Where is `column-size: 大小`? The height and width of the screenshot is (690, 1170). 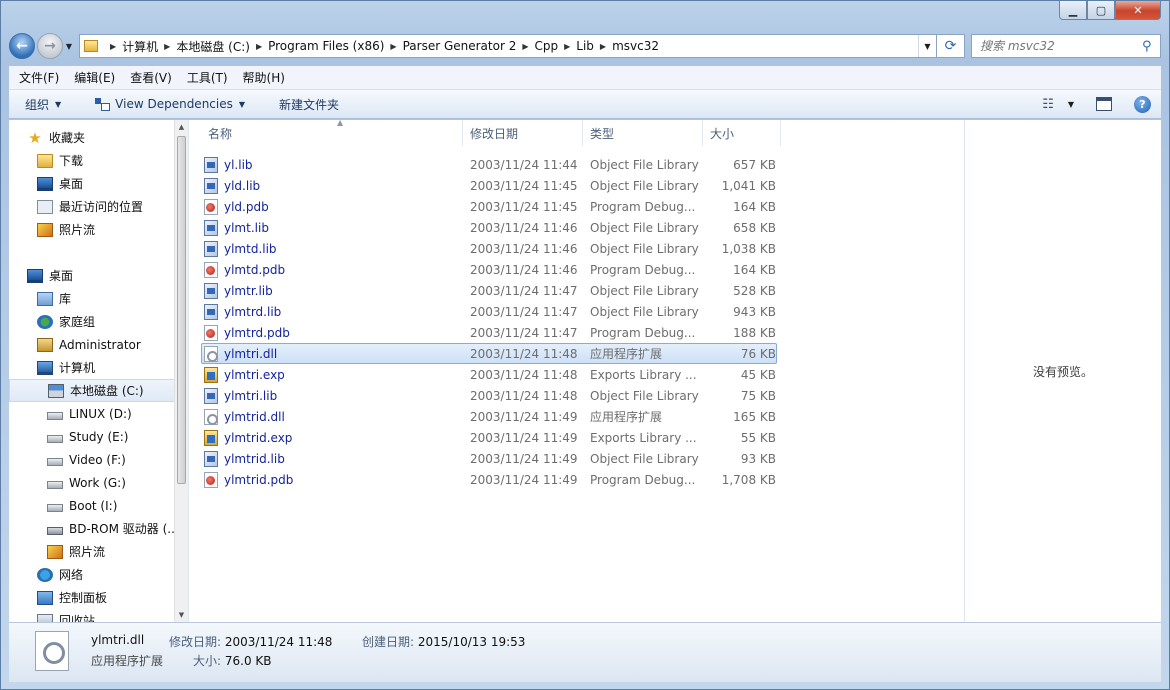
column-size: 大小 is located at coordinates (742, 133).